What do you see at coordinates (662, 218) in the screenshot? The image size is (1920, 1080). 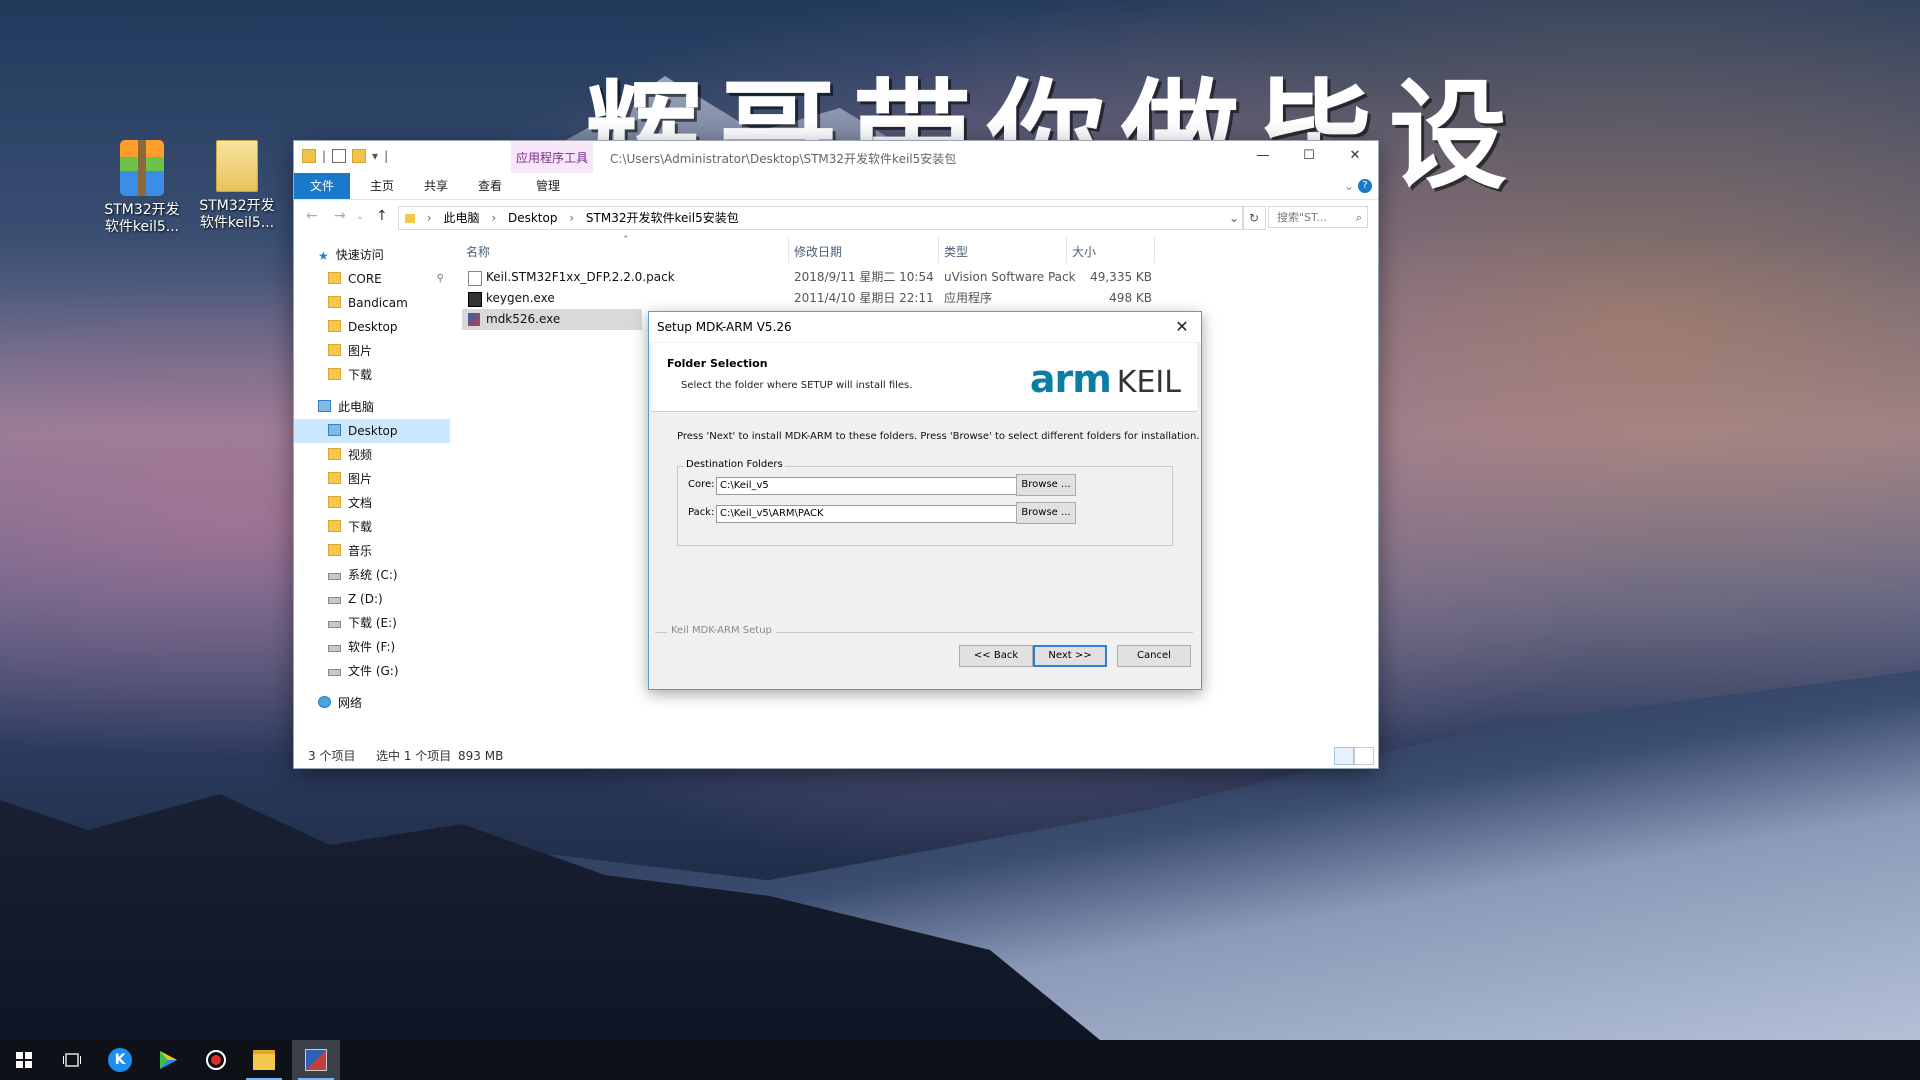 I see `breadcrumb-current: STM32开发软件keil5安装包` at bounding box center [662, 218].